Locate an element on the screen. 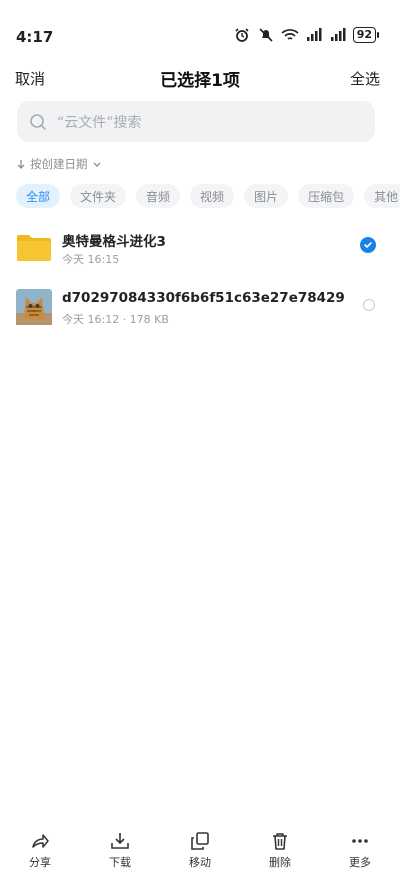 The height and width of the screenshot is (881, 400). folder-icon is located at coordinates (34, 248).